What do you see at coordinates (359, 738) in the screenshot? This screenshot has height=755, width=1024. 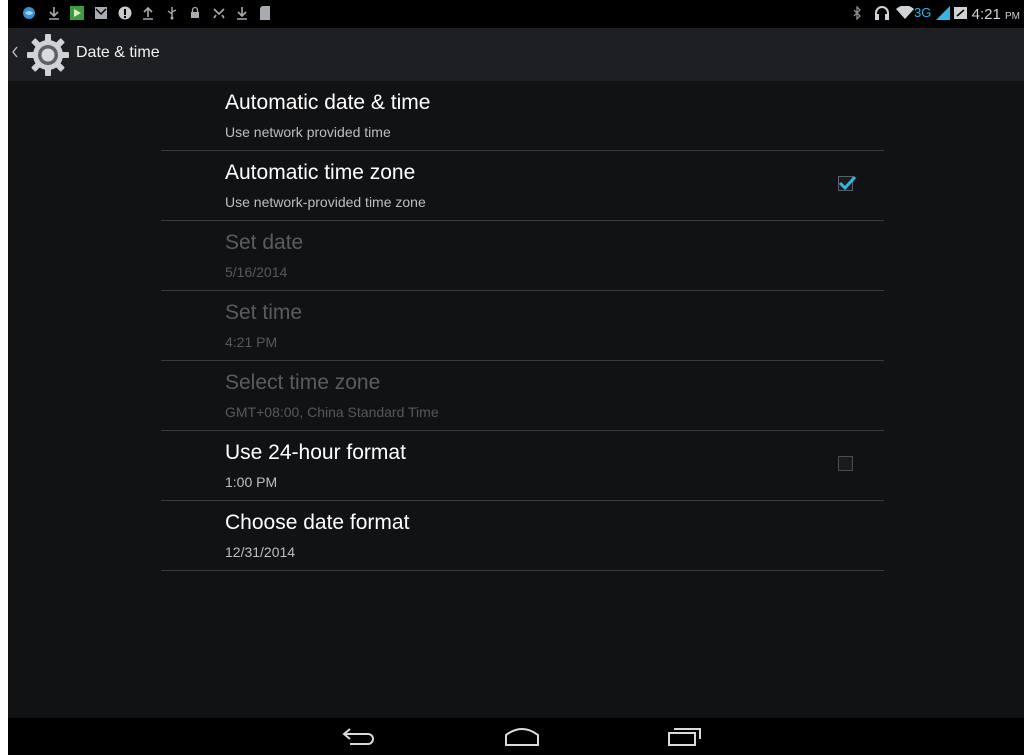 I see `back-icon` at bounding box center [359, 738].